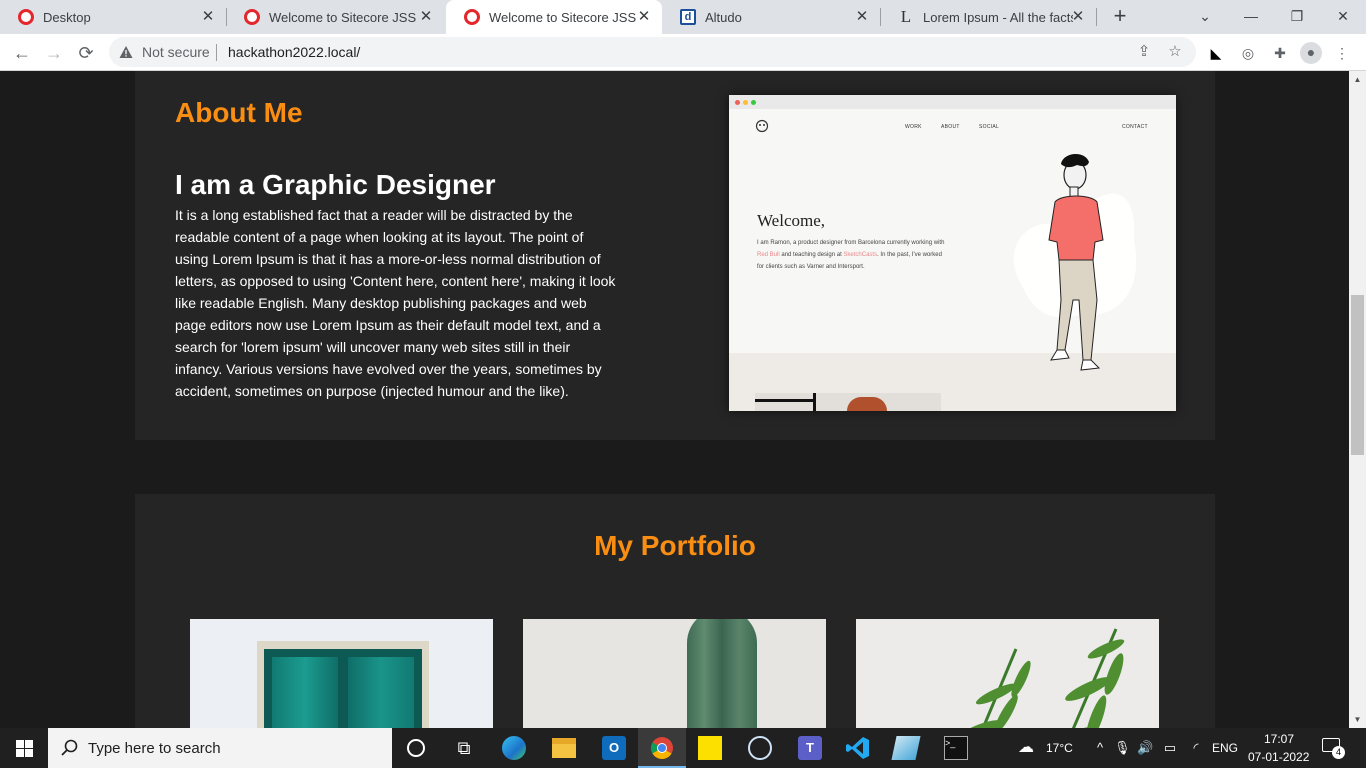  Describe the element at coordinates (1059, 748) in the screenshot. I see `weather-temperature: 17°C` at that location.